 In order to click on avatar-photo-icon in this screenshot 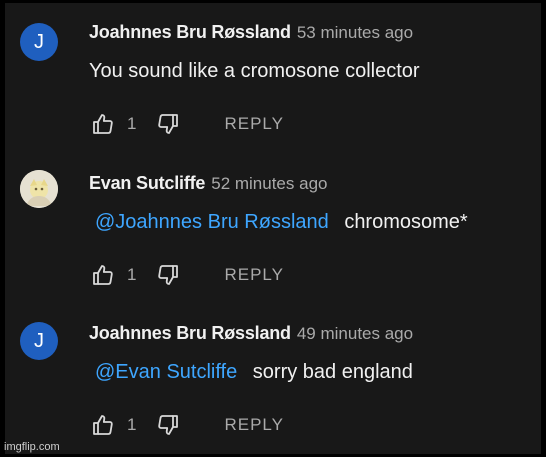, I will do `click(39, 189)`.